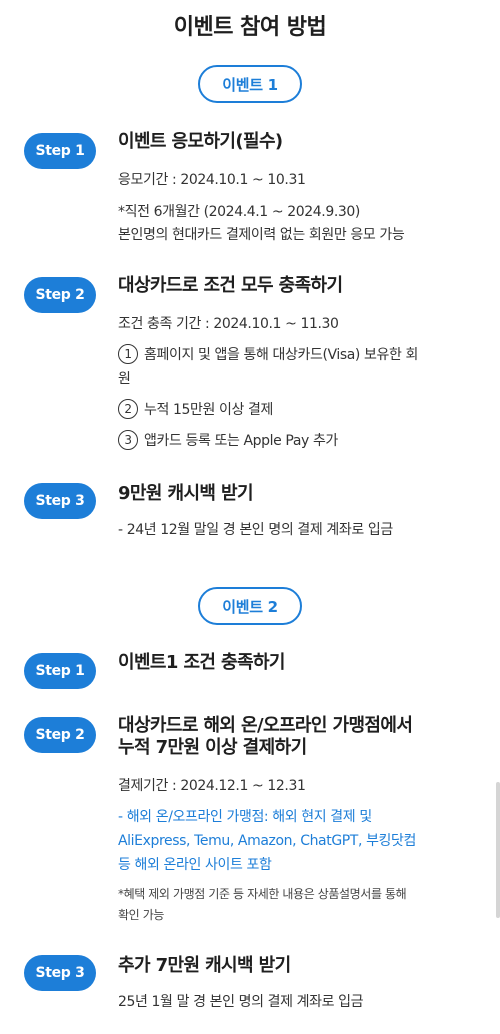 The image size is (500, 1034). I want to click on circled-number: 3, so click(128, 440).